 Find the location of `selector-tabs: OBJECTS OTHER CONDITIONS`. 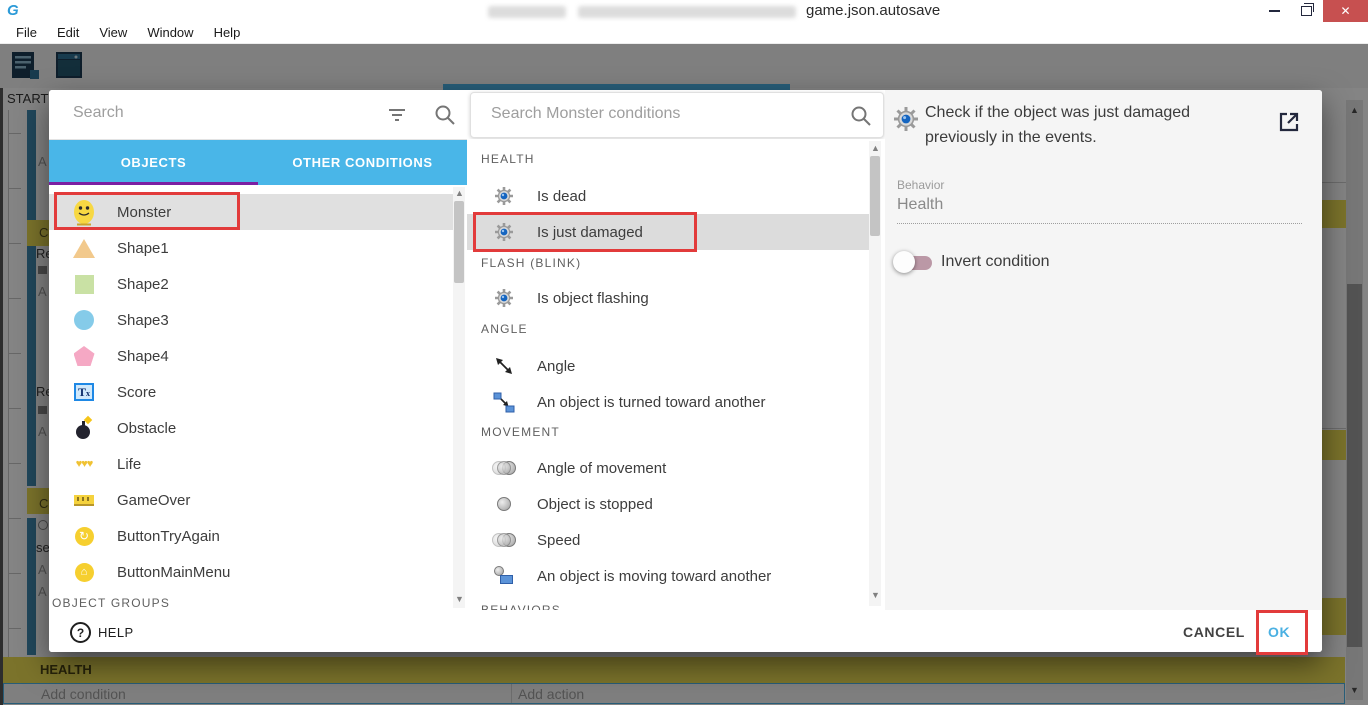

selector-tabs: OBJECTS OTHER CONDITIONS is located at coordinates (258, 162).